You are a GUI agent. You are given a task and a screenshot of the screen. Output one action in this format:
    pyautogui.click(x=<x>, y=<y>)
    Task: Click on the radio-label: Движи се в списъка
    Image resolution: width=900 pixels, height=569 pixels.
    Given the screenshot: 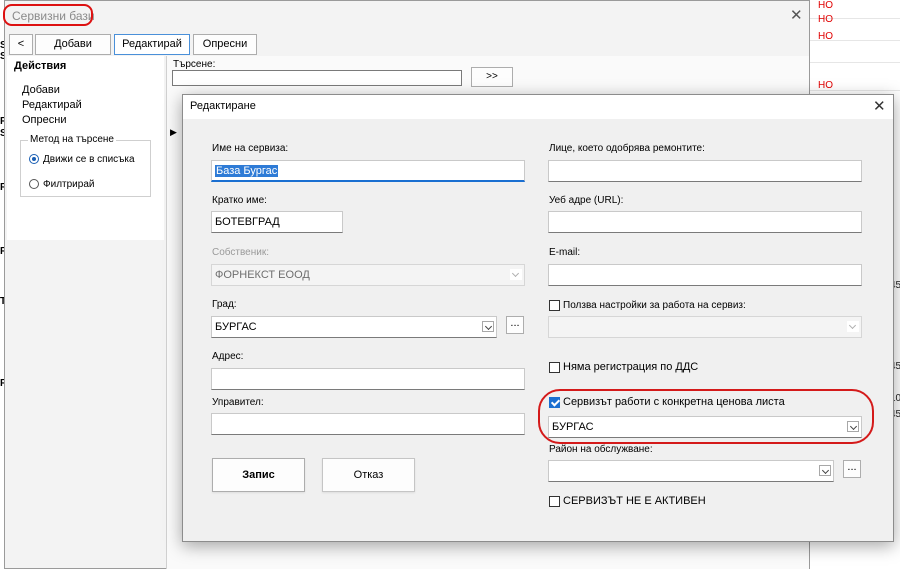 What is the action you would take?
    pyautogui.click(x=89, y=159)
    